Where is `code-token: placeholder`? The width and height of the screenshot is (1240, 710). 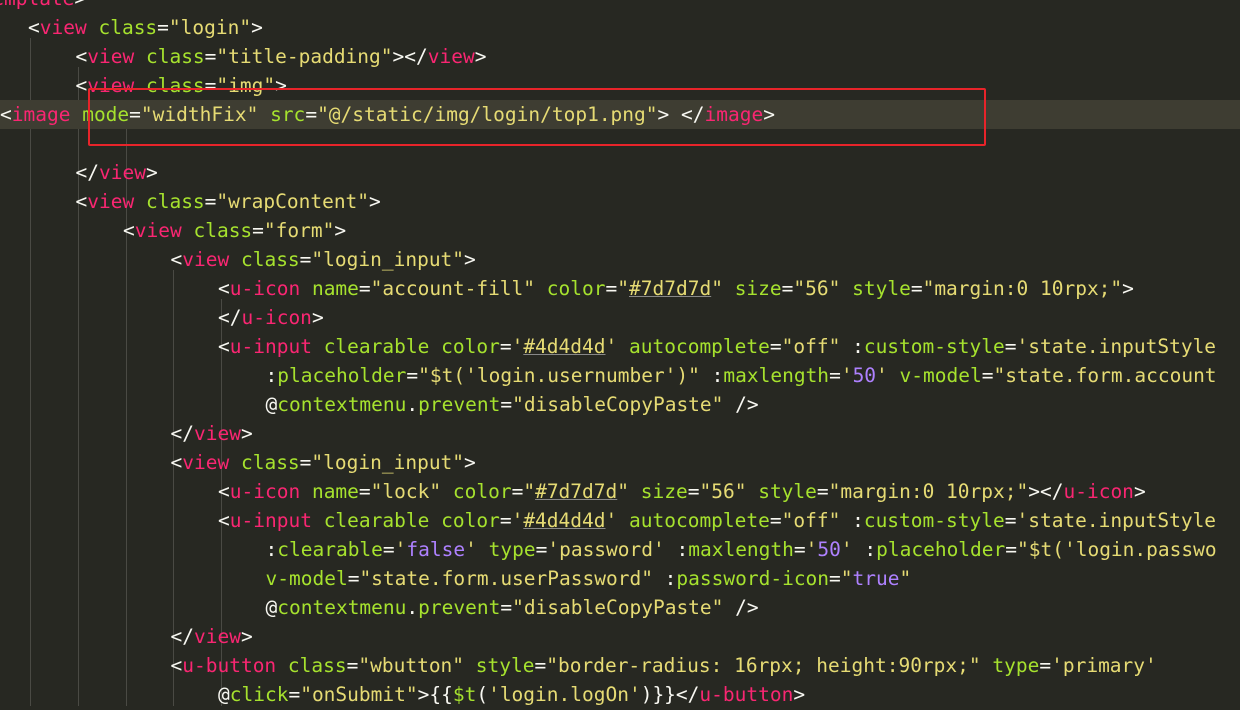
code-token: placeholder is located at coordinates (342, 375).